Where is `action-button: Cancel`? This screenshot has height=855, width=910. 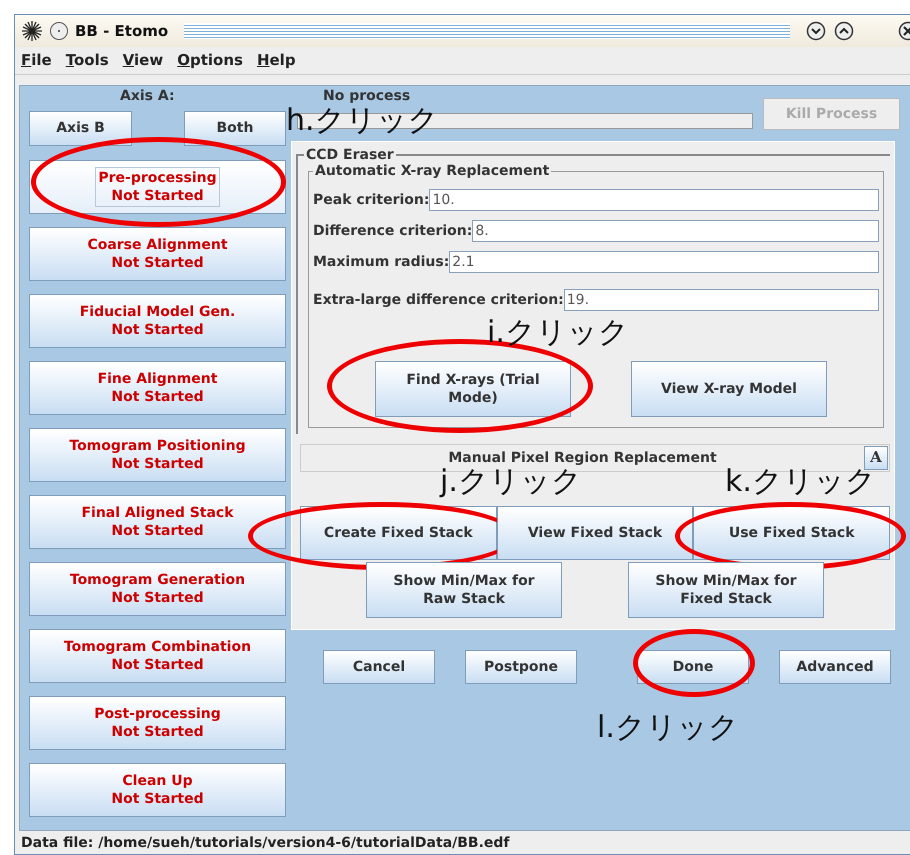 action-button: Cancel is located at coordinates (379, 667).